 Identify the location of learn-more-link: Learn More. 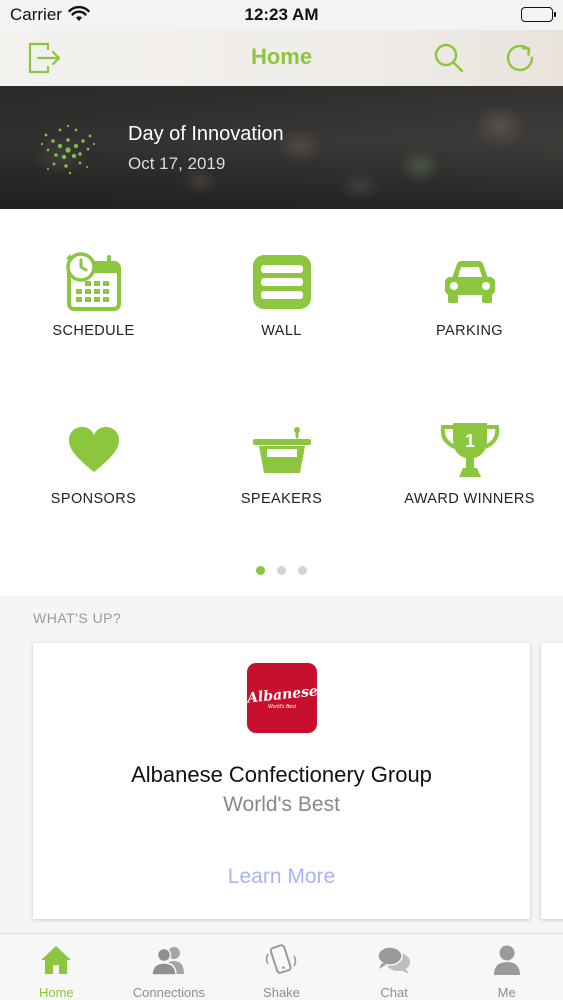
(281, 877).